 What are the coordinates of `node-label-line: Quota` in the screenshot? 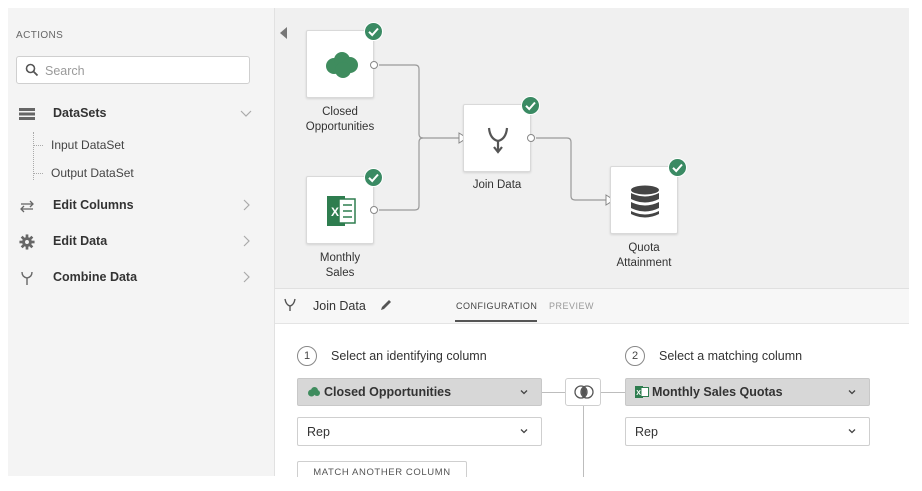 It's located at (644, 248).